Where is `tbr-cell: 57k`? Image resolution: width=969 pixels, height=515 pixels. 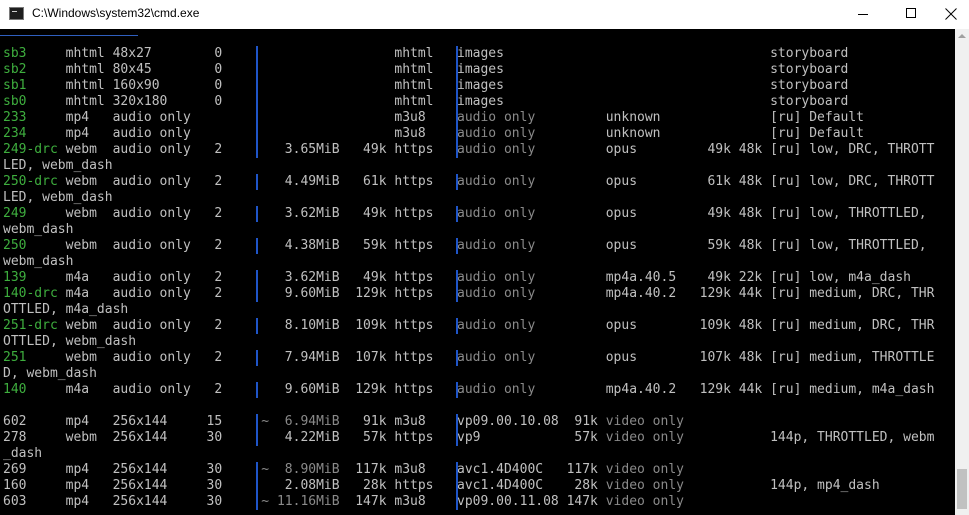
tbr-cell: 57k is located at coordinates (363, 437).